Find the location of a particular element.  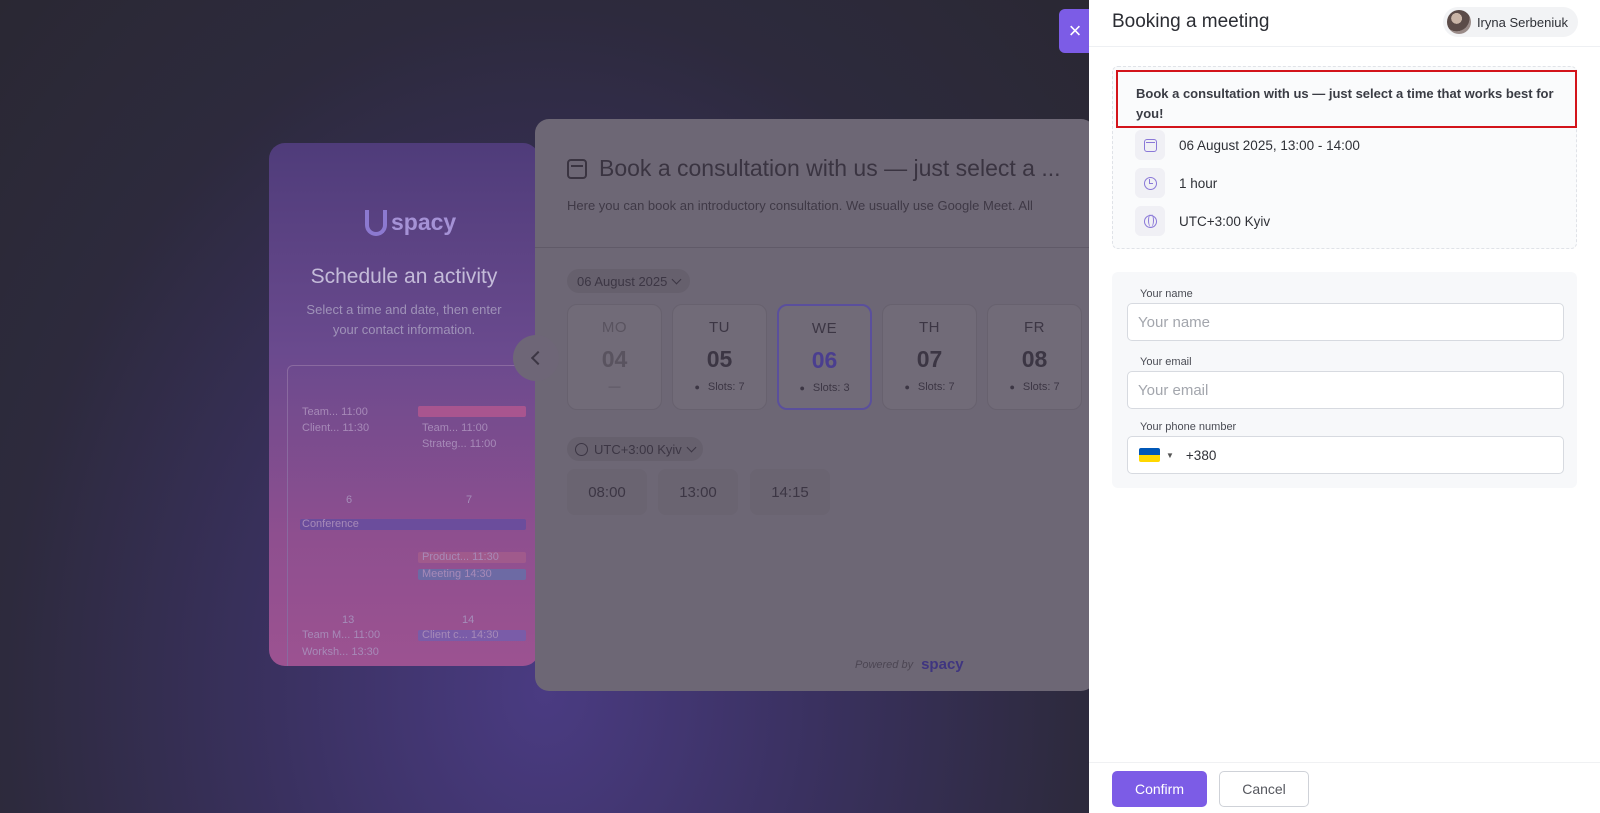

time-slot: 08:00 is located at coordinates (607, 492).